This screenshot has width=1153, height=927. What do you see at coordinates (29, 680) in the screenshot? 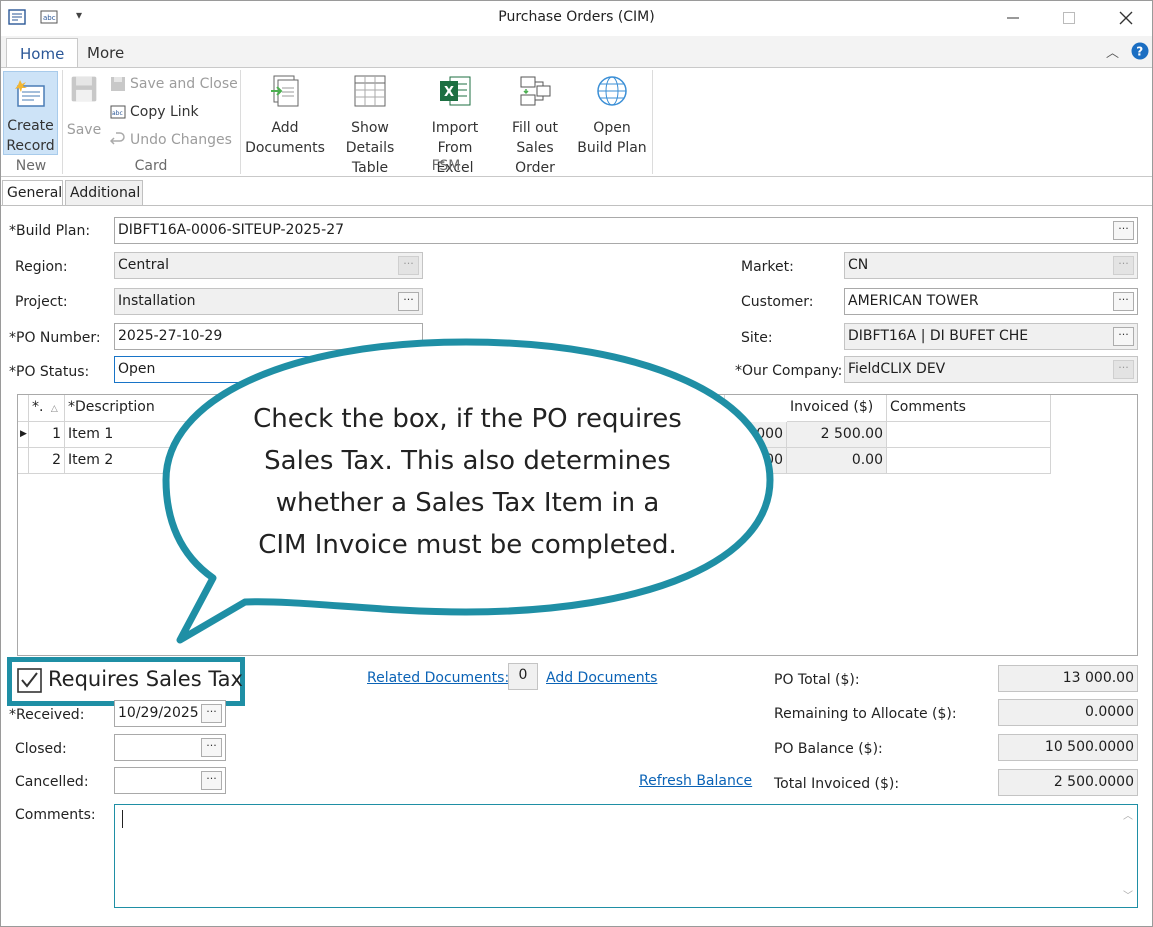
I see `requires-sales-tax-checkbox` at bounding box center [29, 680].